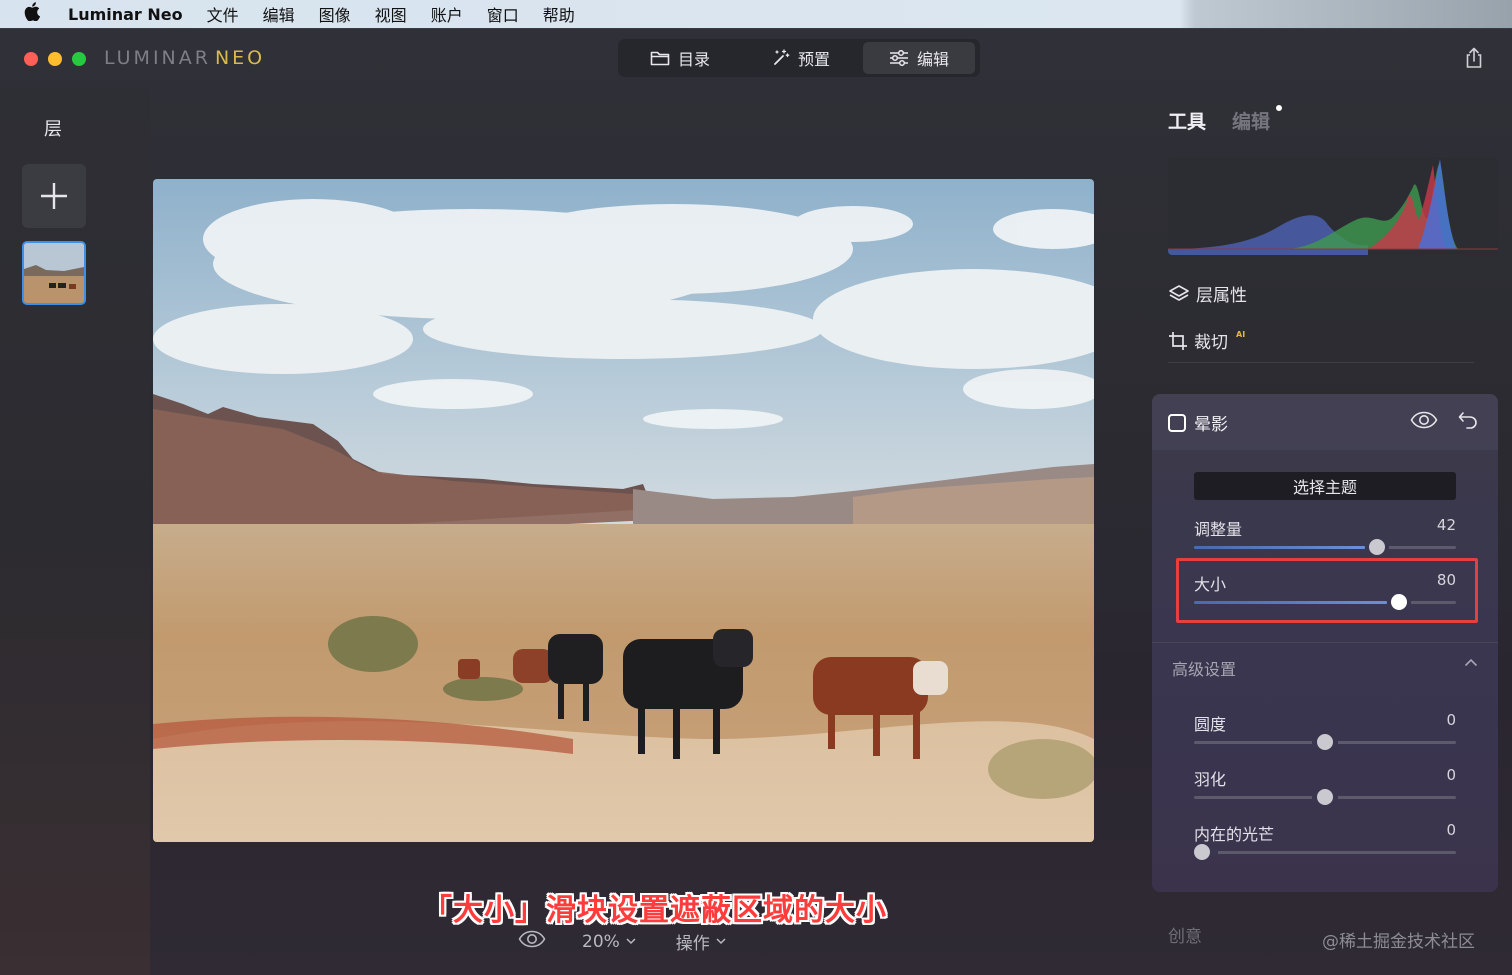 This screenshot has width=1512, height=975. I want to click on histogram, so click(1333, 206).